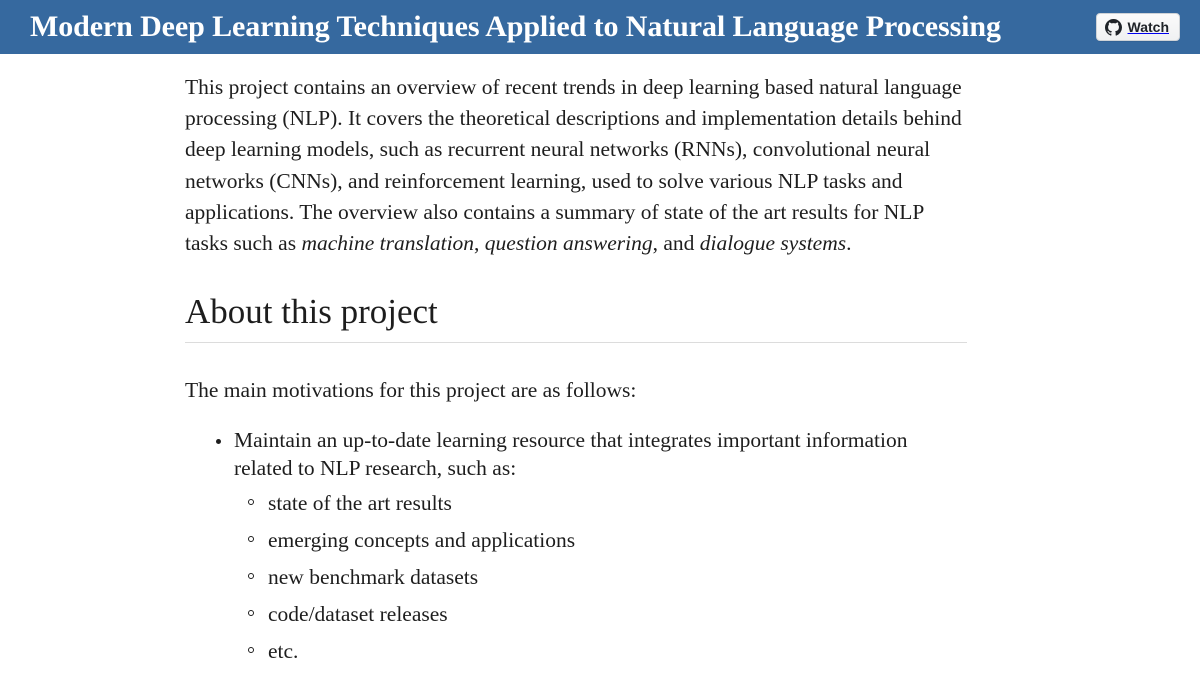 This screenshot has width=1200, height=699. I want to click on list-item-label: new benchmark datasets, so click(373, 577).